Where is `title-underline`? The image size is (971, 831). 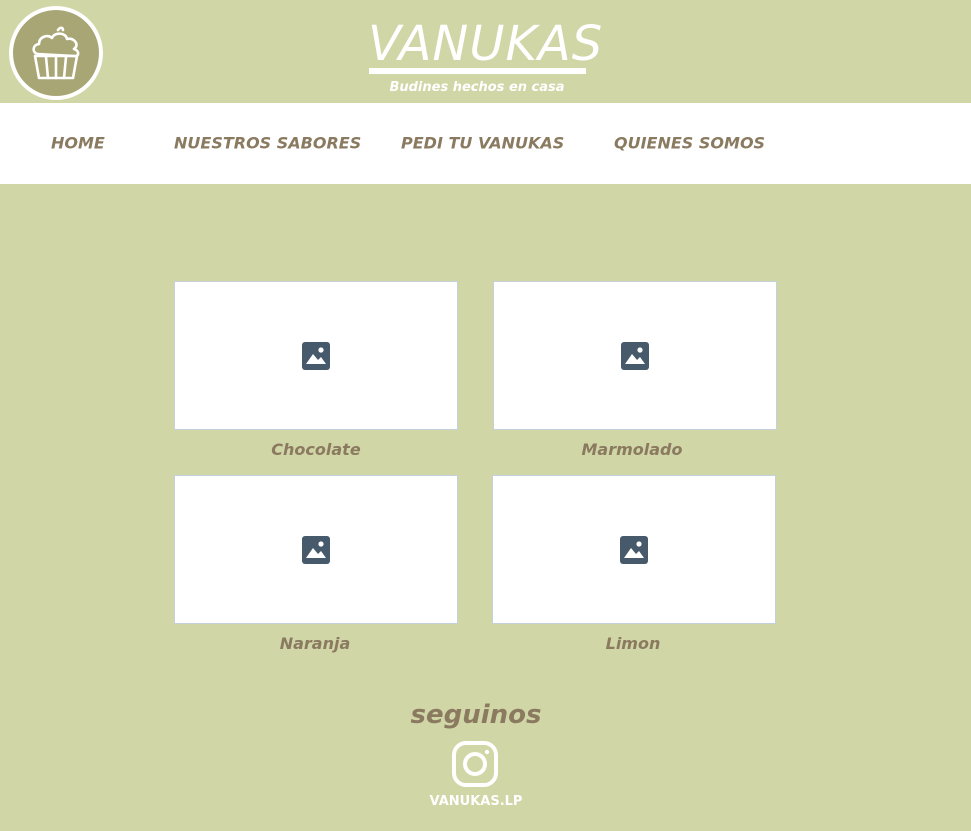
title-underline is located at coordinates (477, 71).